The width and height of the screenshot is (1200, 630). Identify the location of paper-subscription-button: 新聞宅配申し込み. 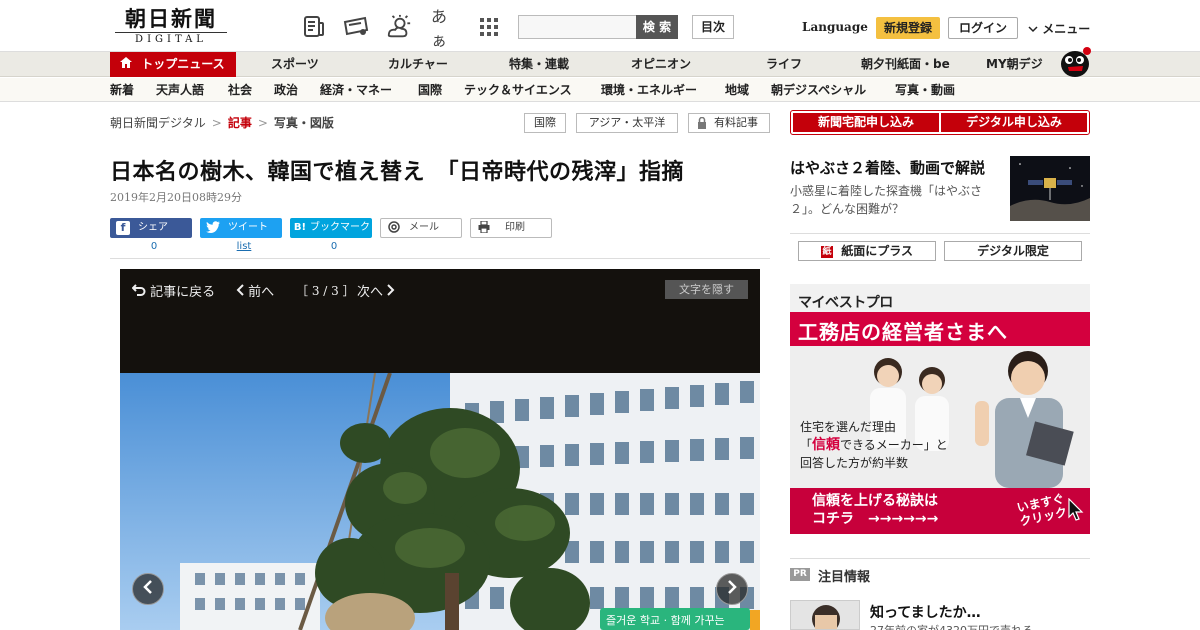
(866, 122).